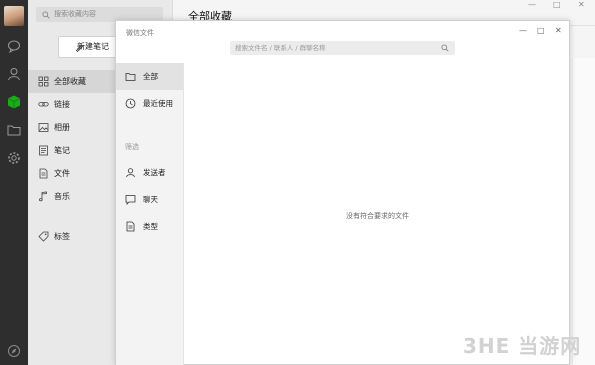 The image size is (595, 365). I want to click on contacts-icon, so click(14, 74).